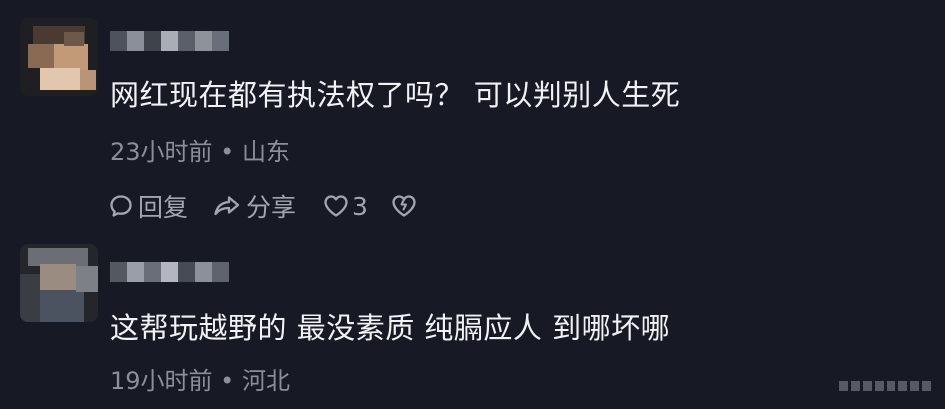  I want to click on comment-bubble-icon, so click(121, 206).